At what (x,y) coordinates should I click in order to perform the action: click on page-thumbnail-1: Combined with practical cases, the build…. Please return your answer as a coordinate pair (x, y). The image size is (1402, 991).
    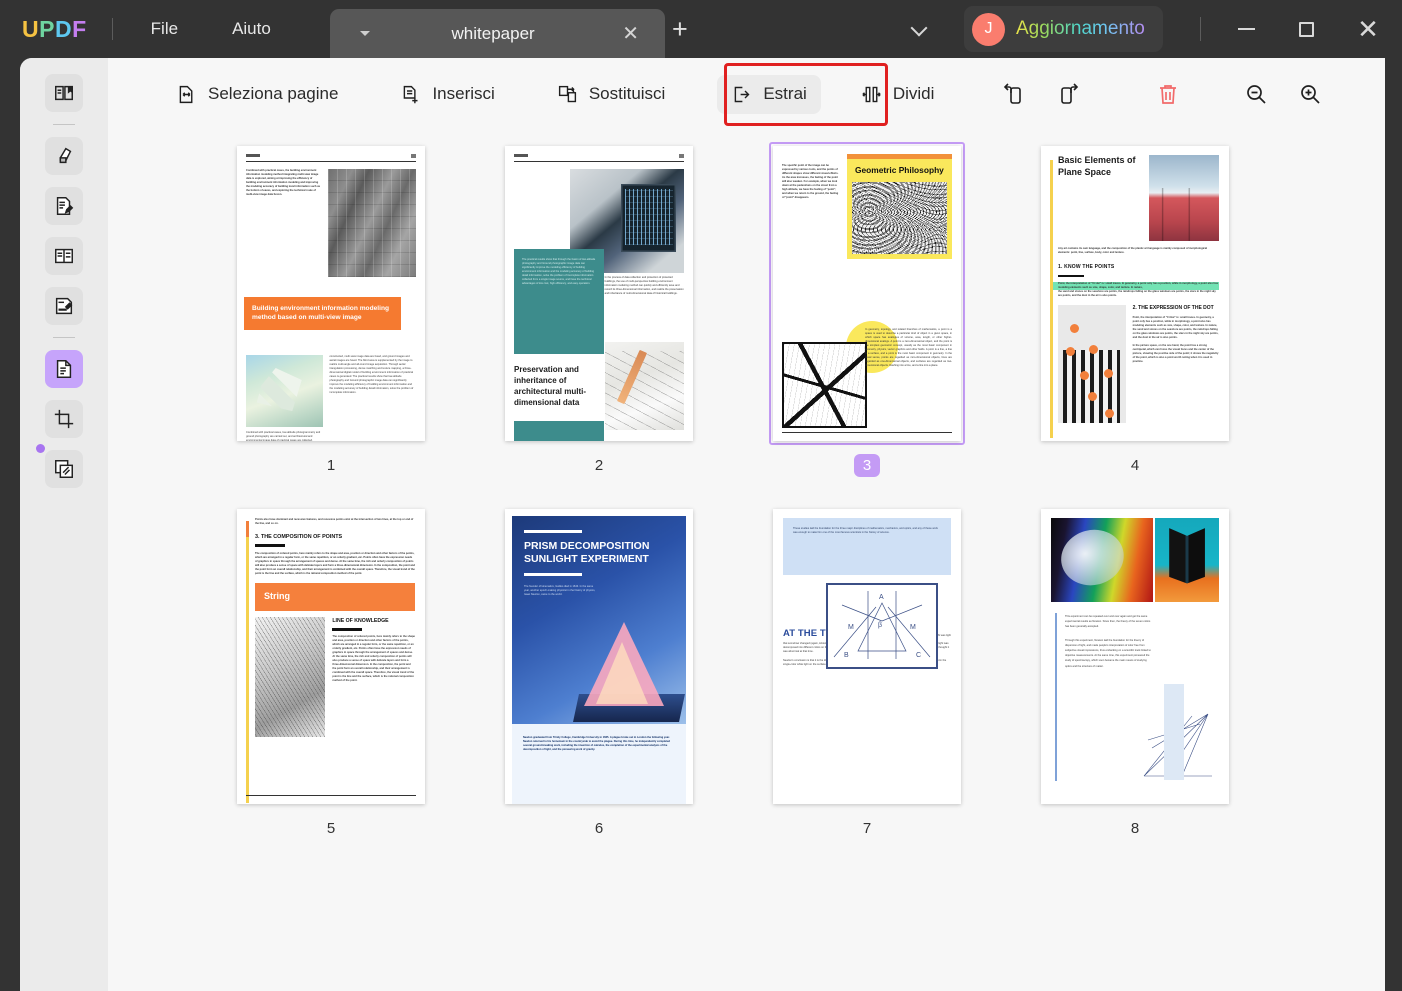
    Looking at the image, I should click on (331, 309).